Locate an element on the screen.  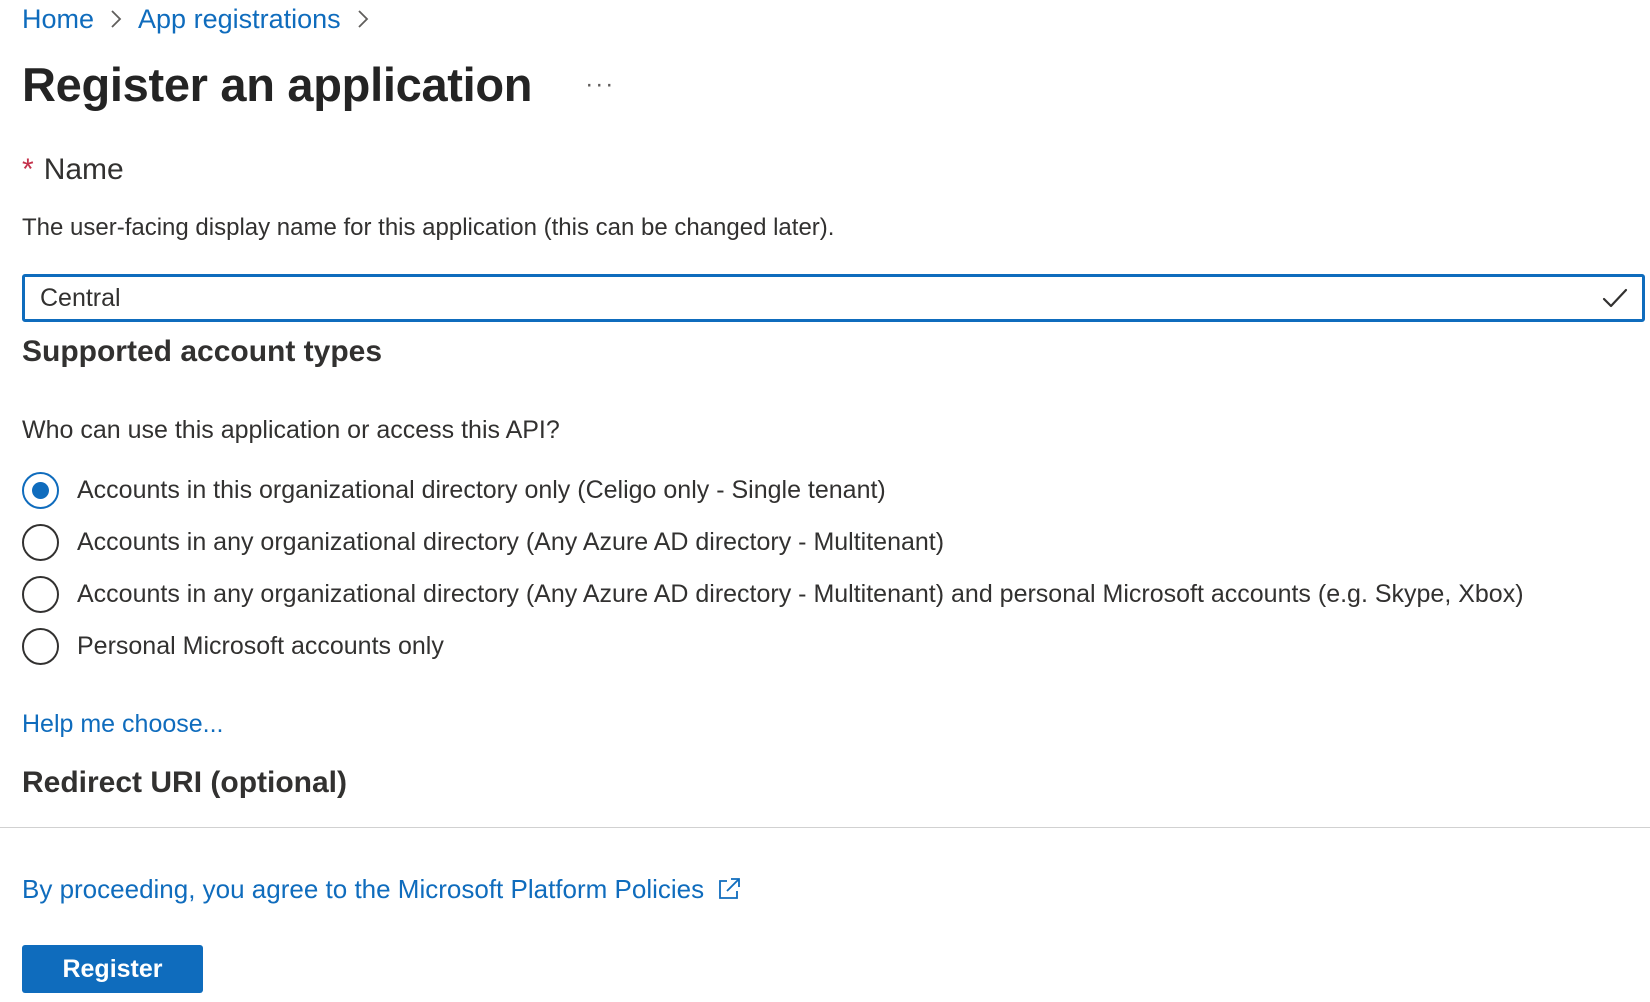
more-options-button: ··· is located at coordinates (600, 85).